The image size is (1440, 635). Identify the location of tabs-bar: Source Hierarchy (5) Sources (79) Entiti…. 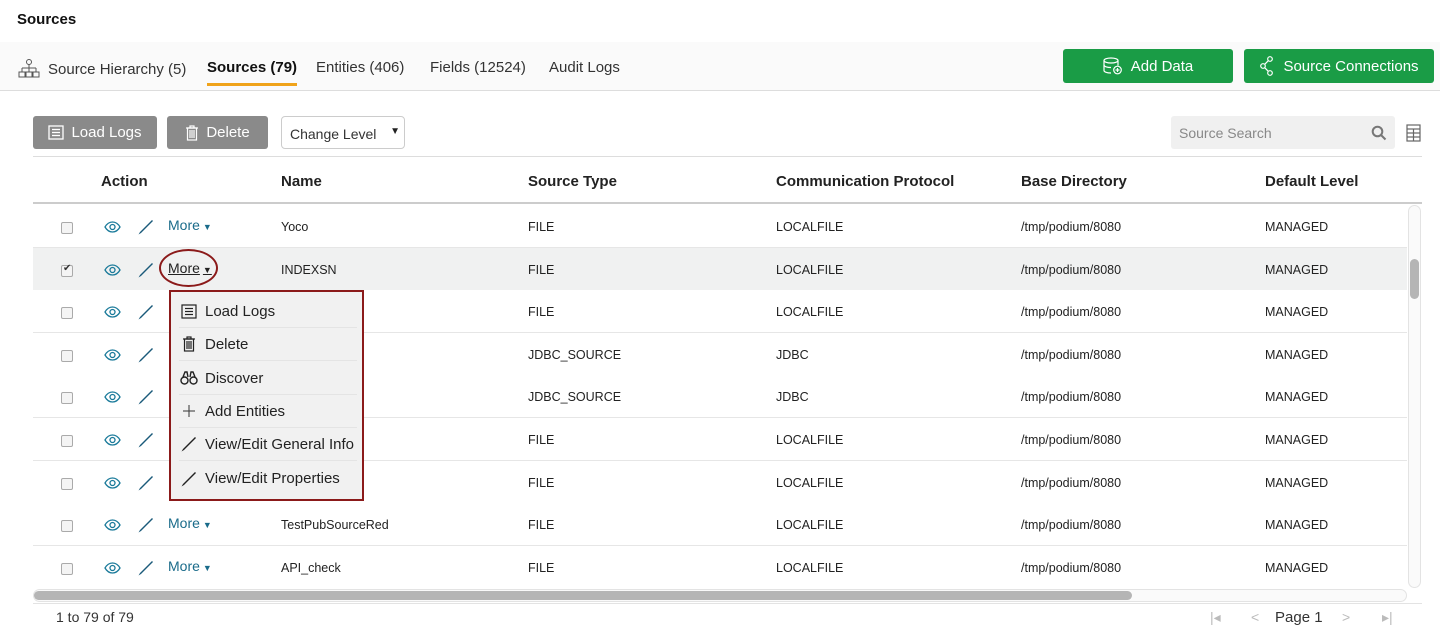
(720, 66).